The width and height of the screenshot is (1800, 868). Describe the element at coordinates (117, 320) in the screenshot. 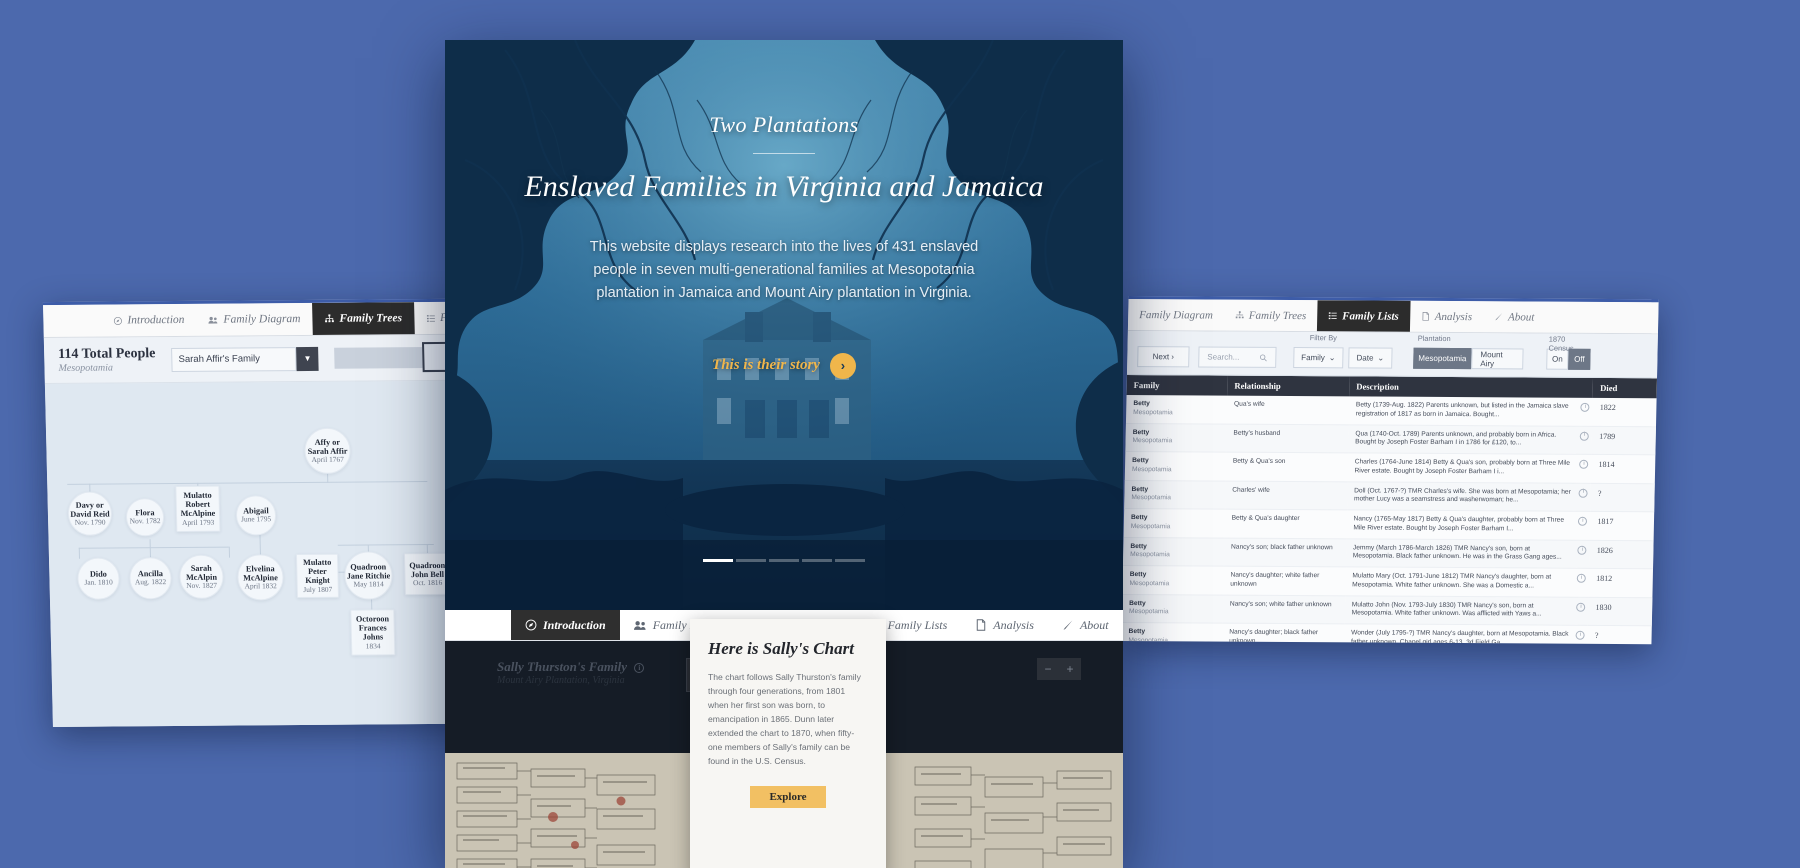

I see `compass-icon` at that location.